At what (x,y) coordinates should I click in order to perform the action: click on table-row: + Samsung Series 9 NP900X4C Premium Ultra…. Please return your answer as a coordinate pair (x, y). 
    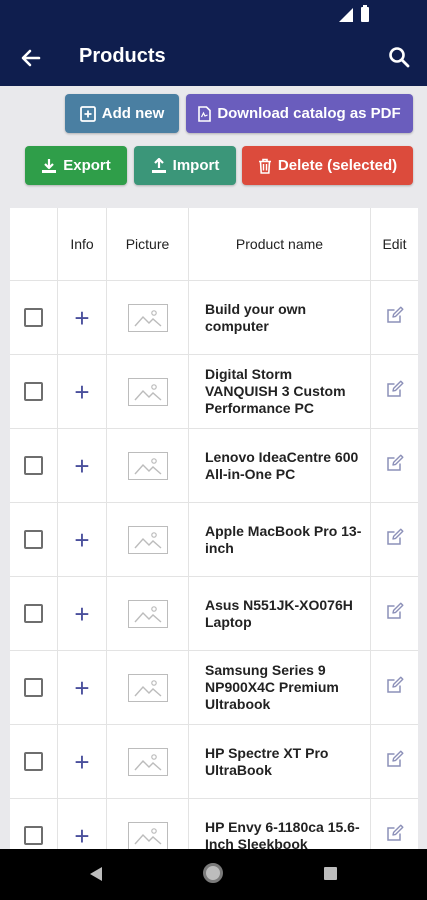
    Looking at the image, I should click on (214, 688).